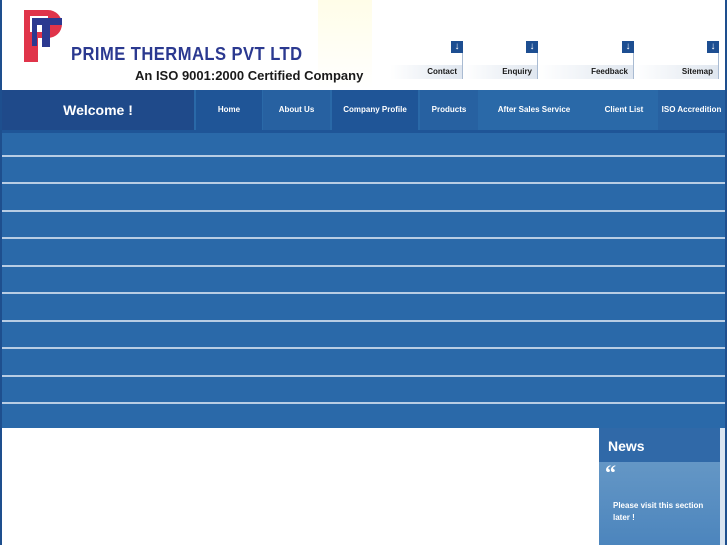 The height and width of the screenshot is (545, 727). I want to click on welcome-banner: Welcome !, so click(98, 110).